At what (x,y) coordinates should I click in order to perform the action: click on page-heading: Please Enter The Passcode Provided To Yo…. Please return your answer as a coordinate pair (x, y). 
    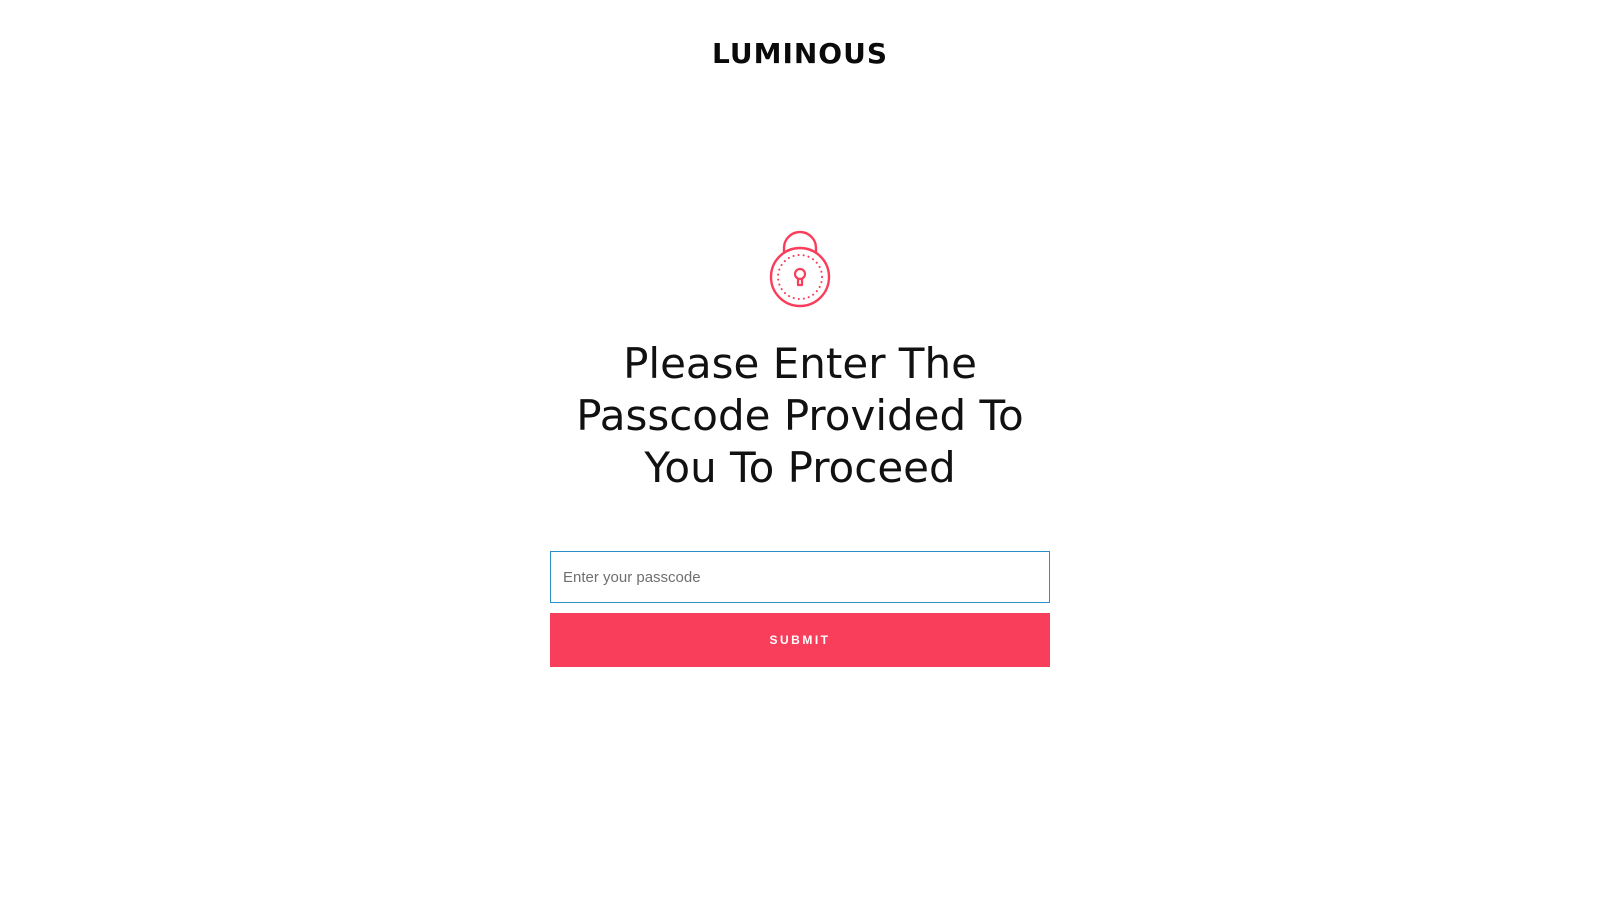
    Looking at the image, I should click on (800, 415).